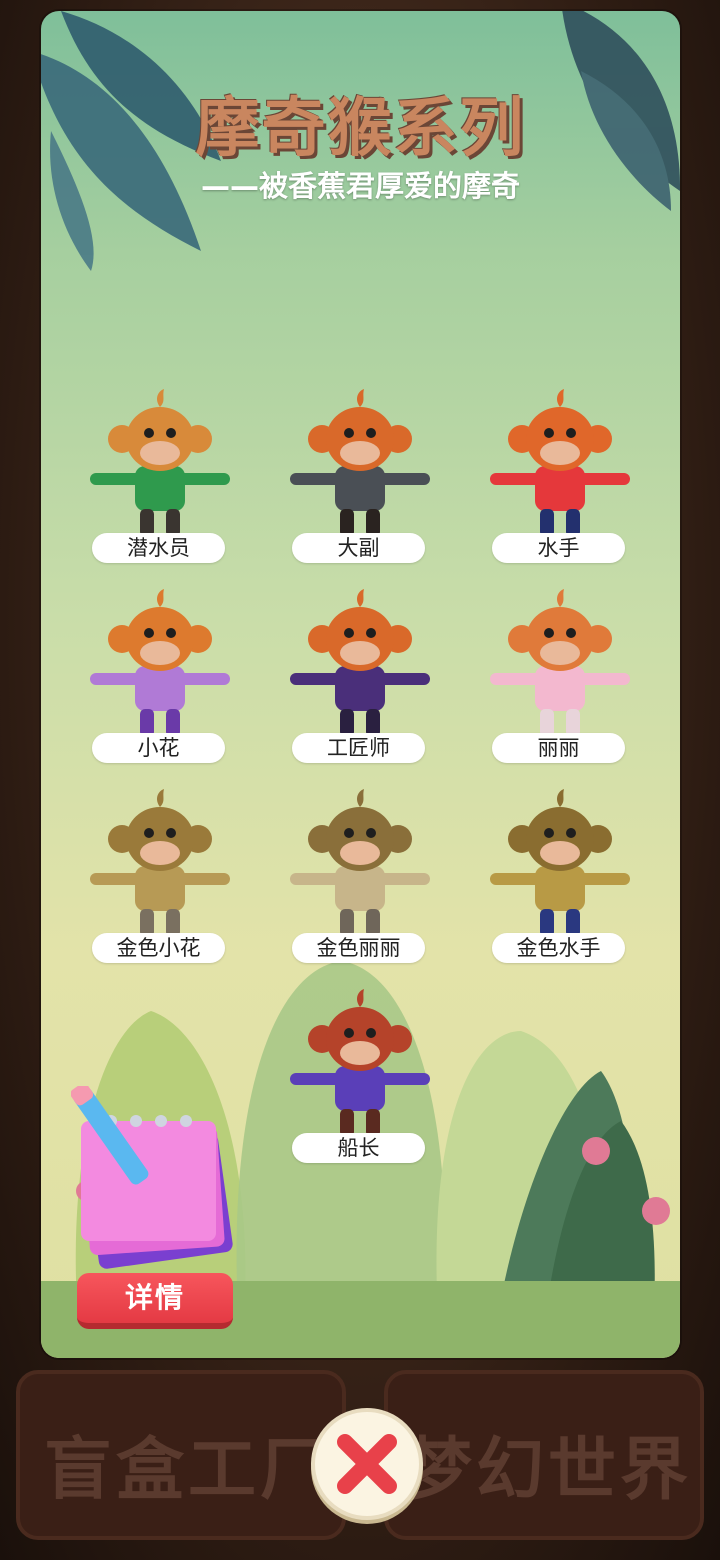 Image resolution: width=720 pixels, height=1560 pixels. I want to click on blind-box-factory-card: 盲盒工厂, so click(181, 1455).